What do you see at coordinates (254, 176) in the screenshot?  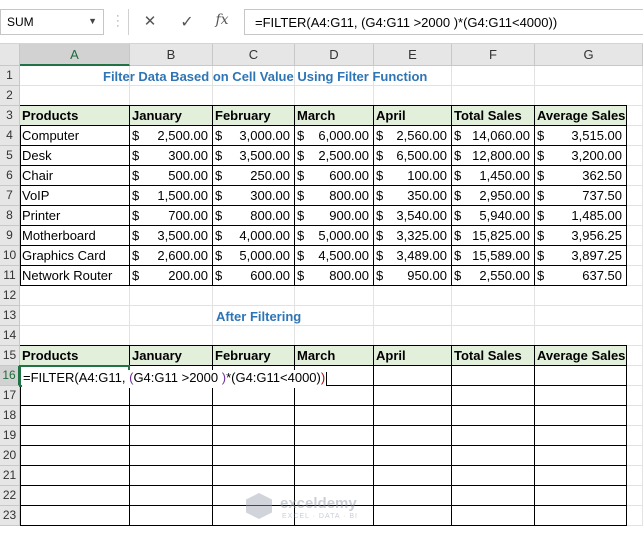 I see `table-cell: $250.00` at bounding box center [254, 176].